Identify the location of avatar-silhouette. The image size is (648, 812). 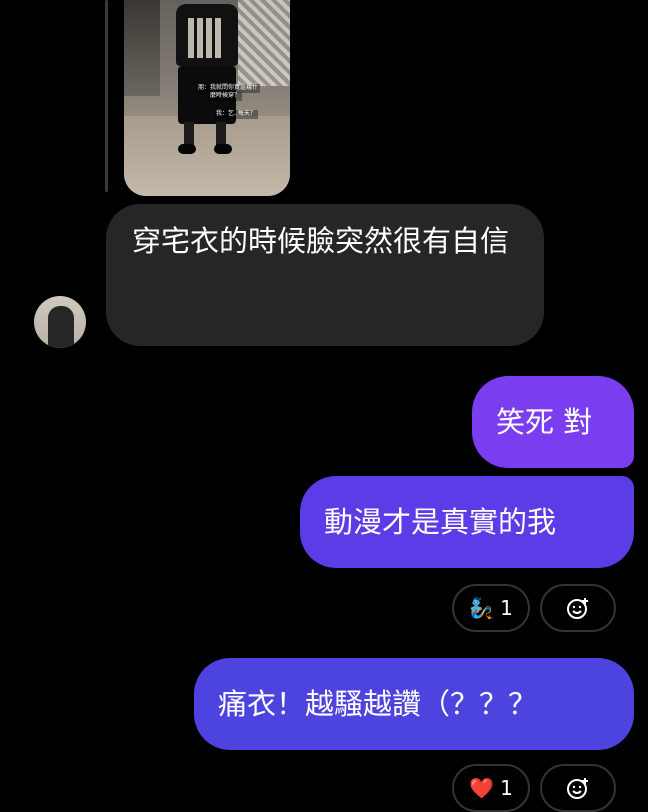
(61, 327).